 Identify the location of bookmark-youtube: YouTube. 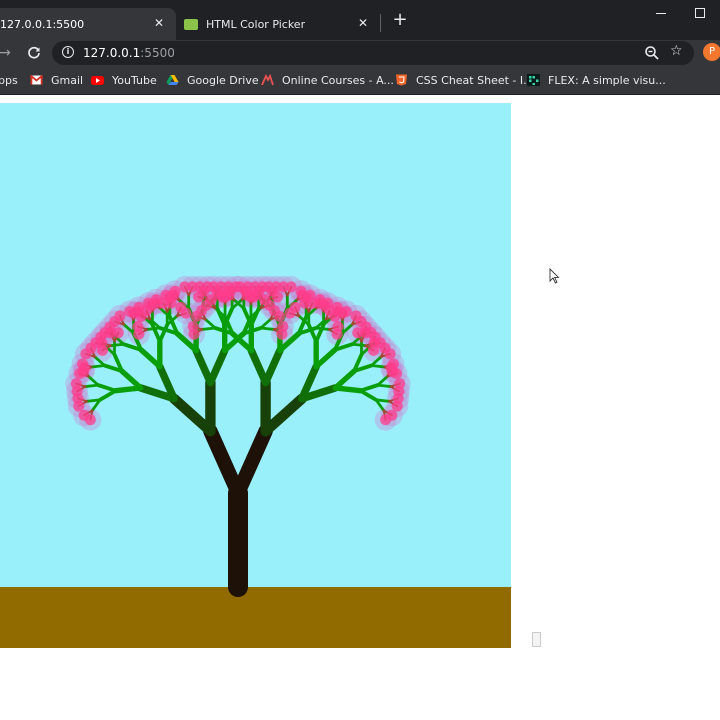
(124, 80).